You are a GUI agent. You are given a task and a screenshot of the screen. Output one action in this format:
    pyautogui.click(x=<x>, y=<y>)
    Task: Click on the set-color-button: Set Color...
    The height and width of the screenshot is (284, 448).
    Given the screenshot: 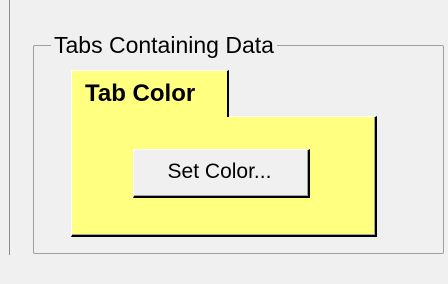 What is the action you would take?
    pyautogui.click(x=221, y=173)
    